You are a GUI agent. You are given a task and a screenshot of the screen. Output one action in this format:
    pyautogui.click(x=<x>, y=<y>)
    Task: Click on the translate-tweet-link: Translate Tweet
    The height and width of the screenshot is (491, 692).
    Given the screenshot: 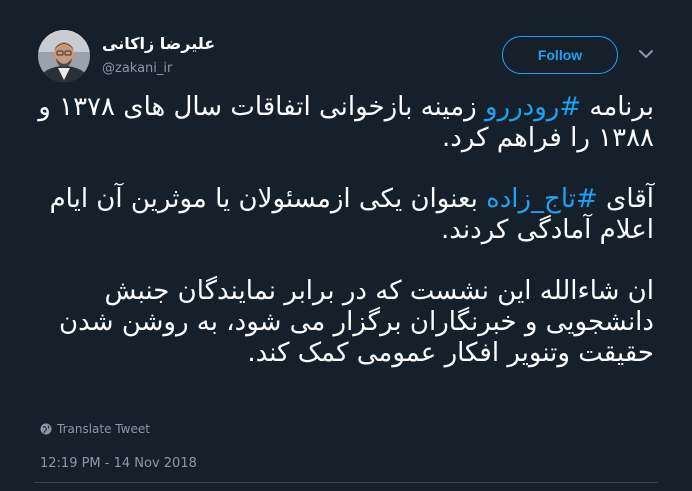 What is the action you would take?
    pyautogui.click(x=95, y=429)
    